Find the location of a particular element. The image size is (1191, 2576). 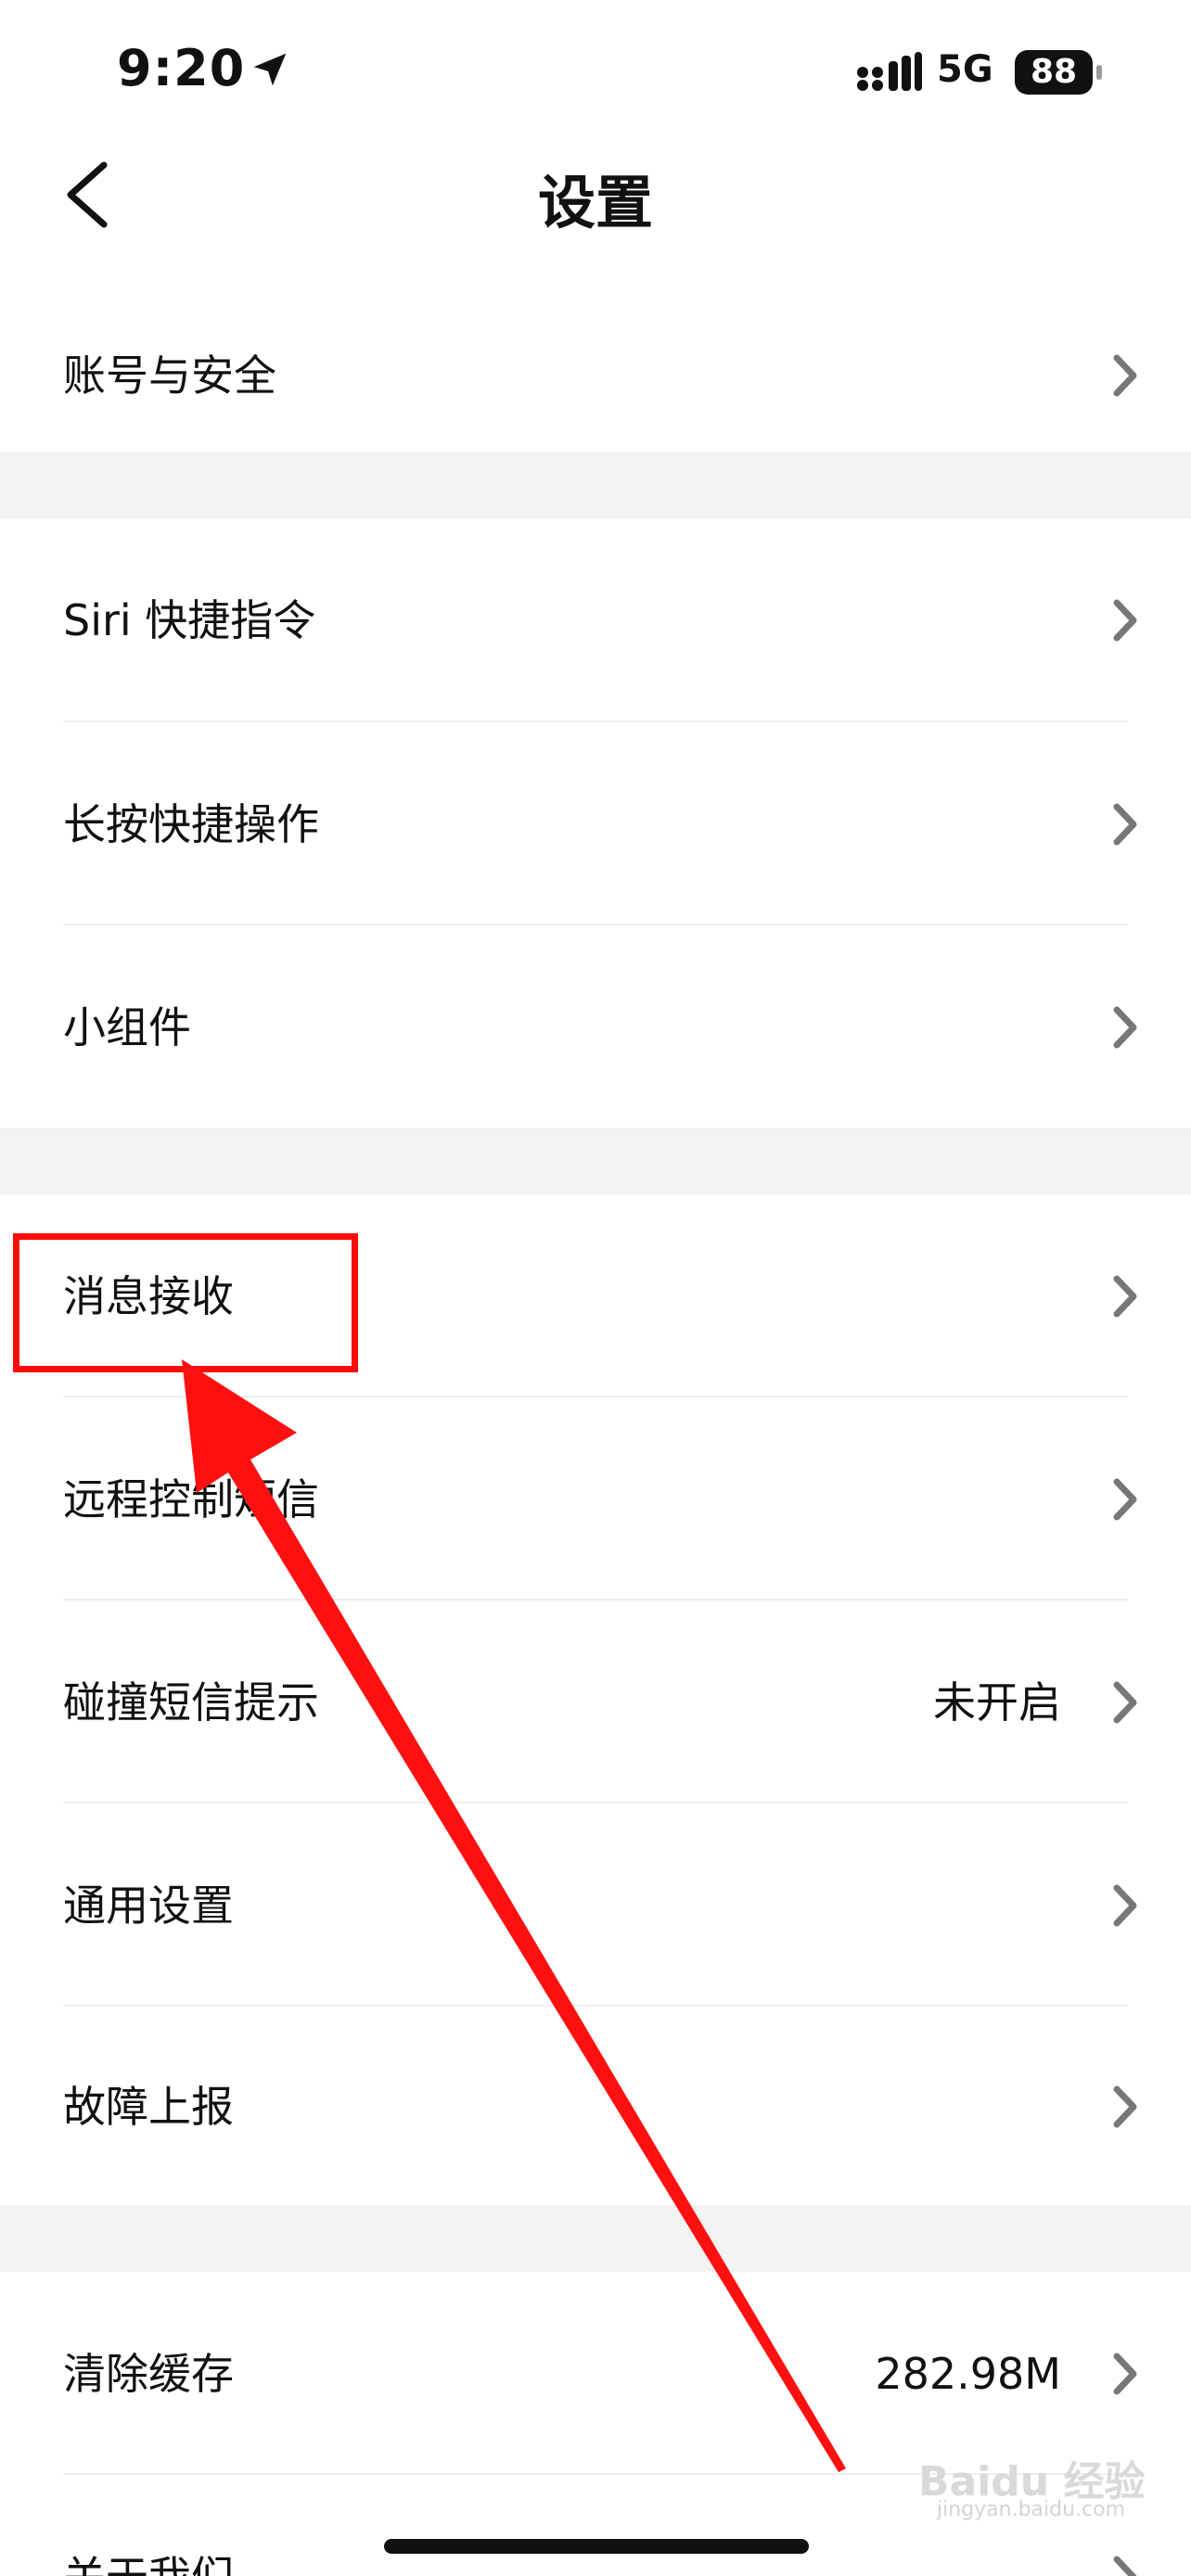

item-label: 清除缓存 is located at coordinates (148, 2374).